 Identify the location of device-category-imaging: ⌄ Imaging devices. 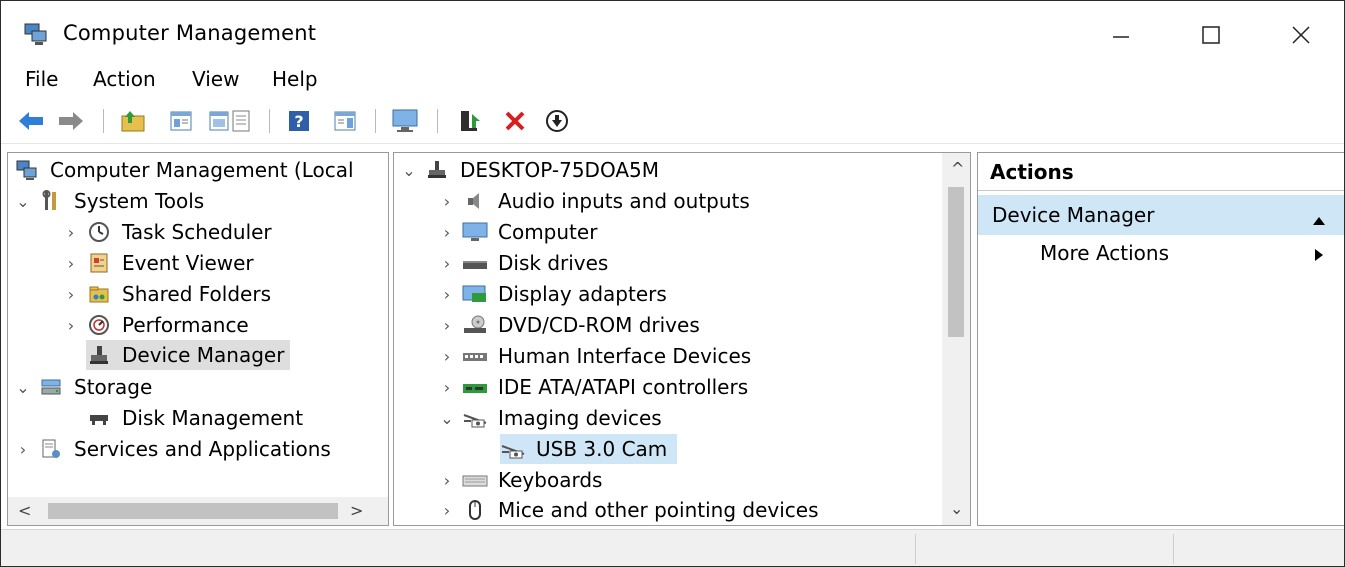
(549, 418).